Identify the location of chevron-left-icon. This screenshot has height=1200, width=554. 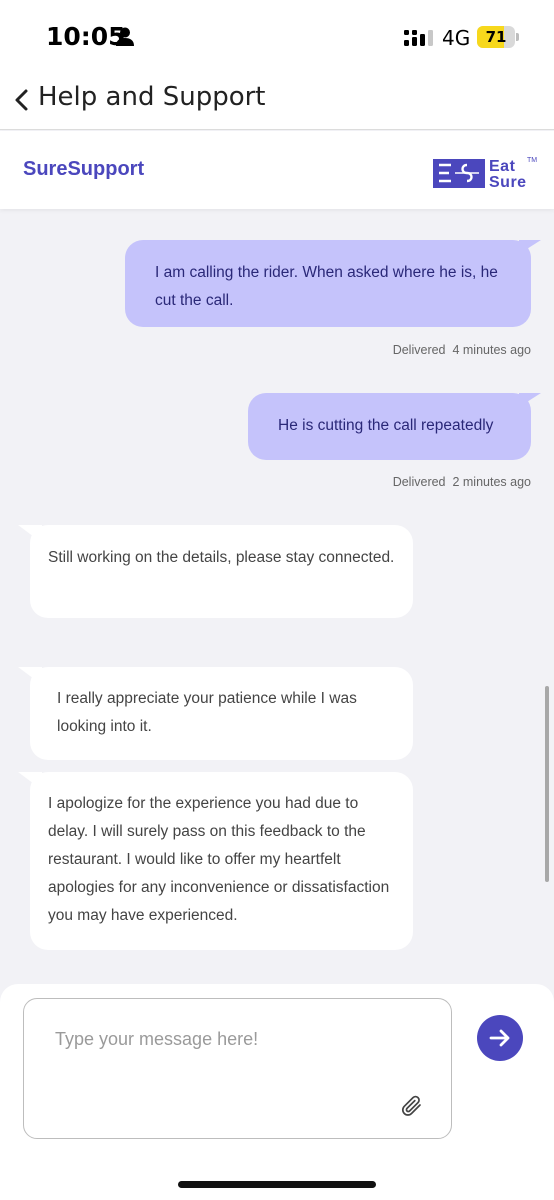
(22, 100).